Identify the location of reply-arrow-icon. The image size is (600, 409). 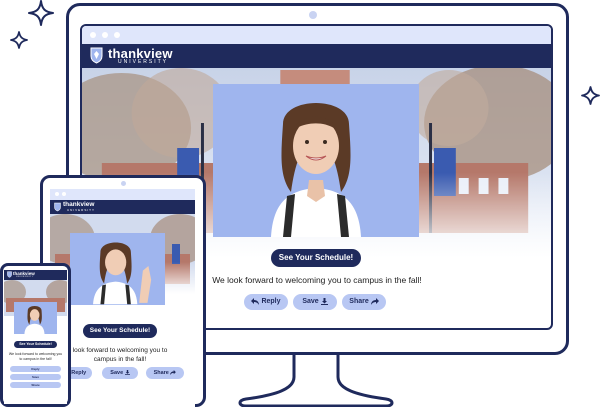
(255, 301).